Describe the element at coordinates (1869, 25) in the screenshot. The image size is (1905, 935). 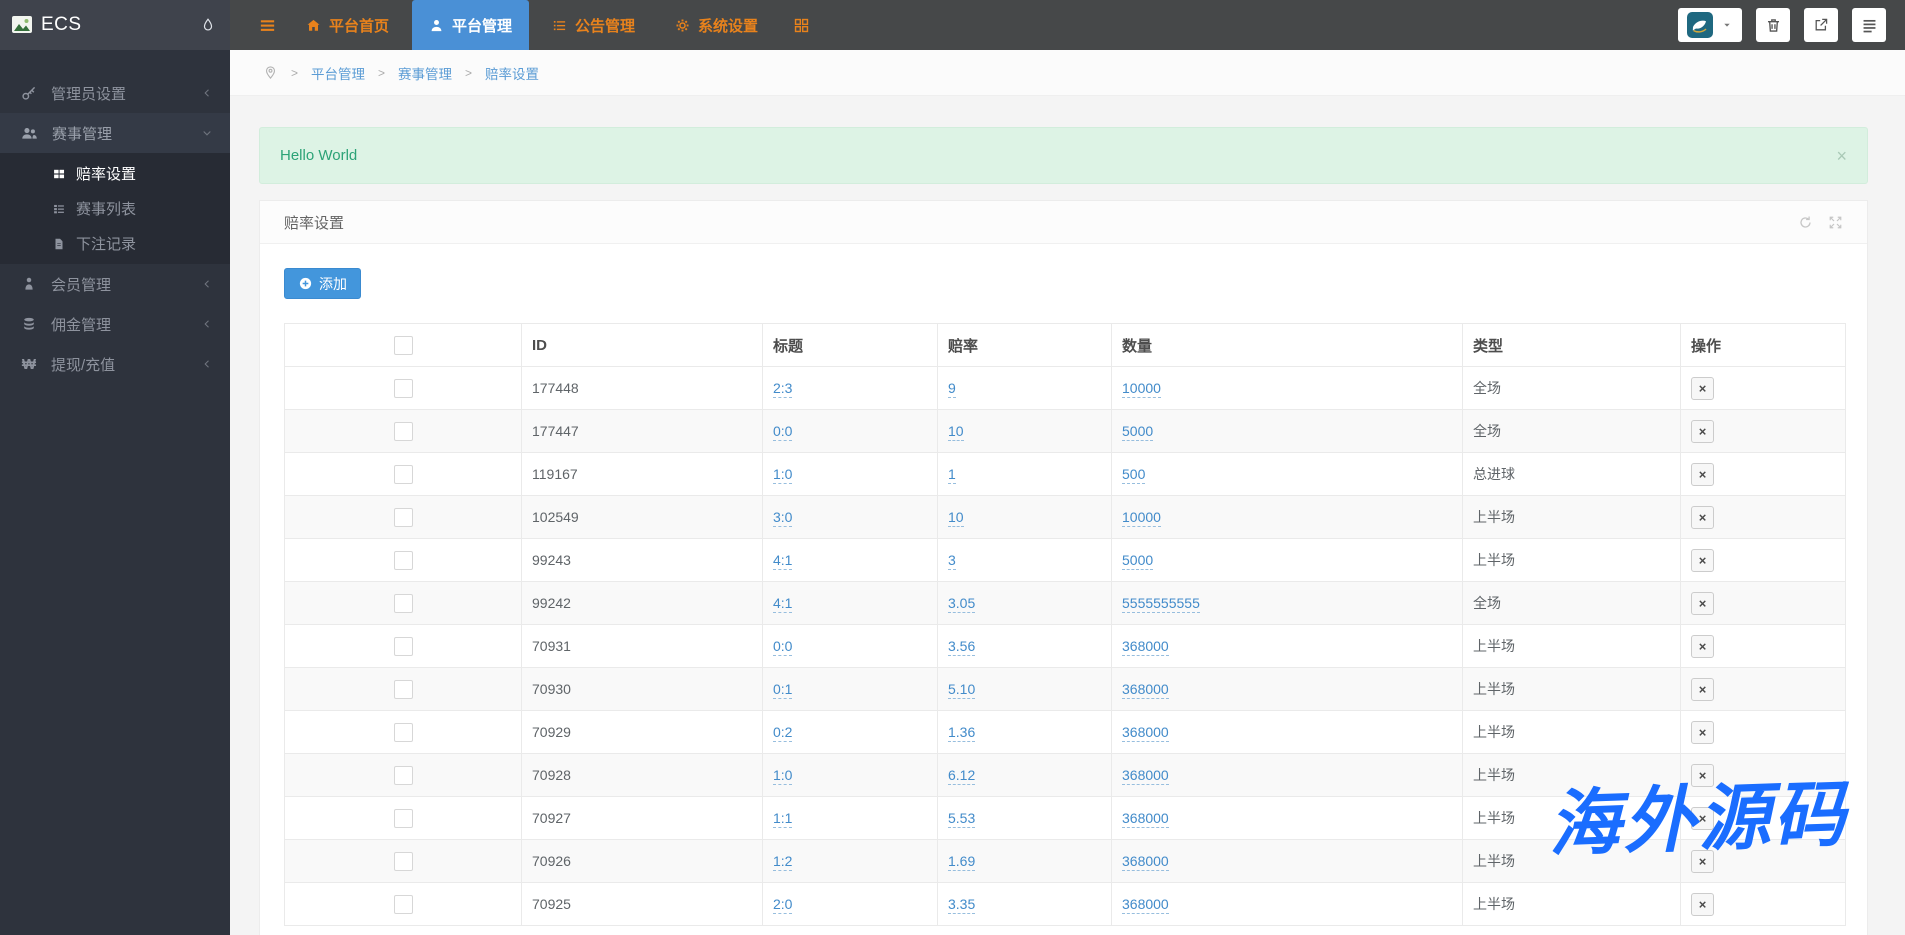
I see `menu-list-button` at that location.